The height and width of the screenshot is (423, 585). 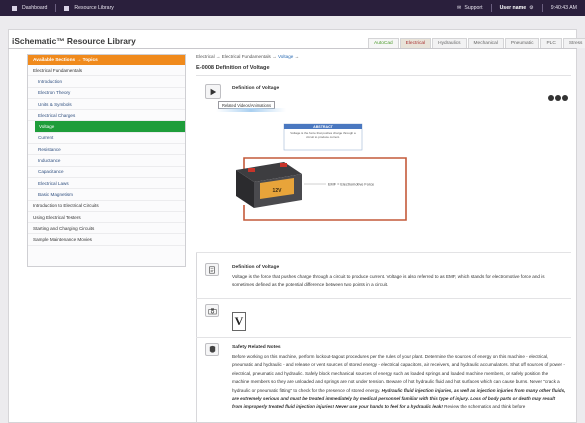 I want to click on safety-icon, so click(x=212, y=349).